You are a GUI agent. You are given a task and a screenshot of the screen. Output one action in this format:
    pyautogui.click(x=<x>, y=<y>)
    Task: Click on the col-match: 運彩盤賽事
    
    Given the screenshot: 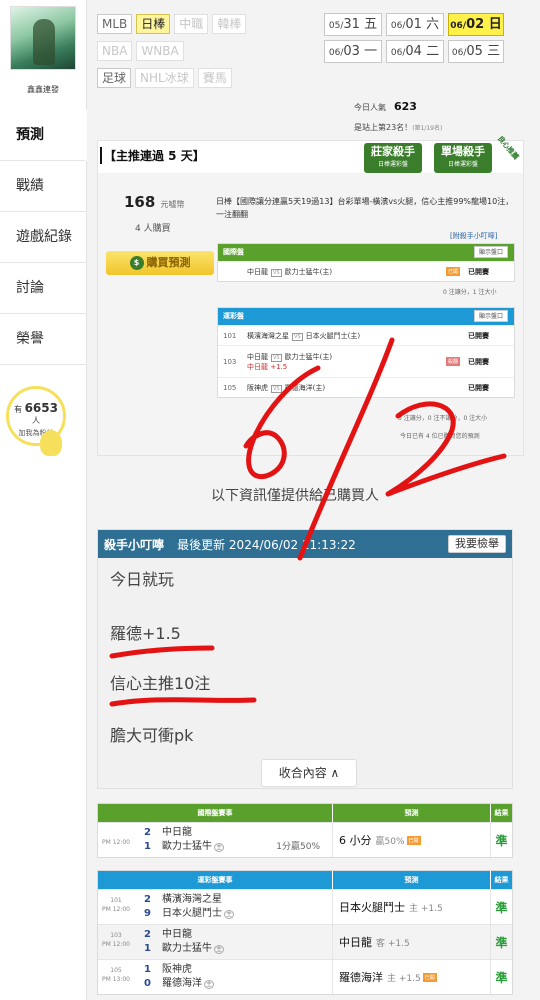 What is the action you would take?
    pyautogui.click(x=215, y=880)
    